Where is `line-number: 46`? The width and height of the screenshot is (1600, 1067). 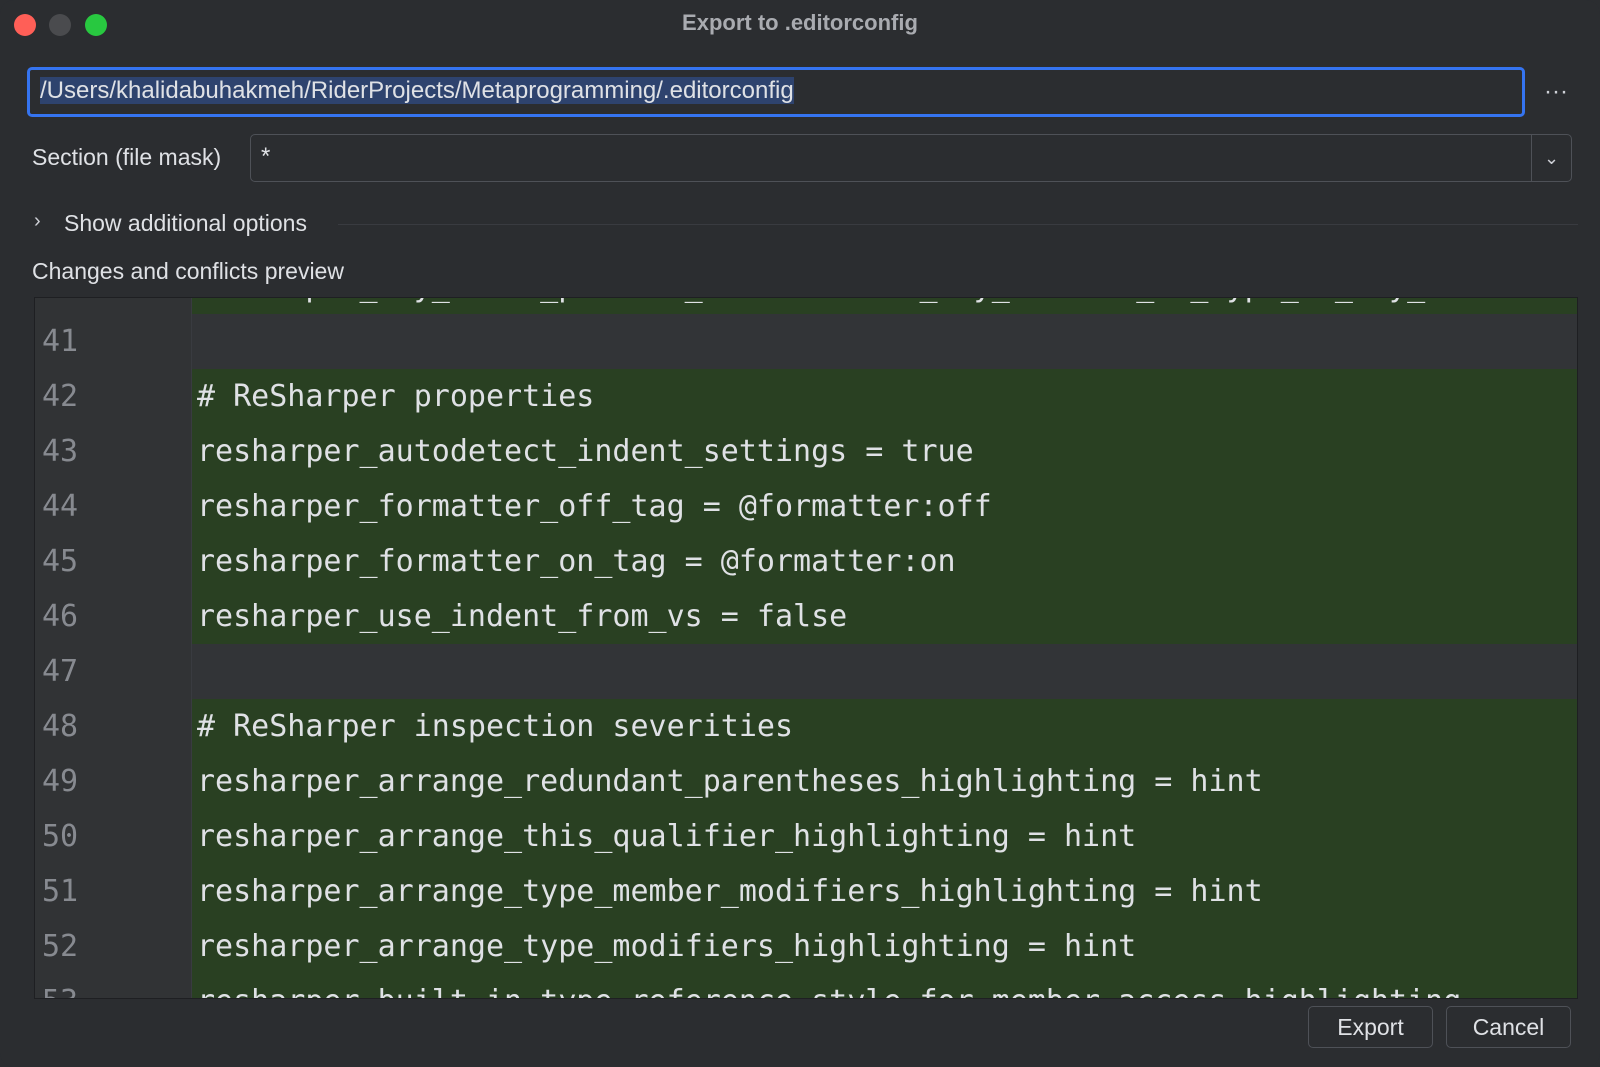 line-number: 46 is located at coordinates (60, 616).